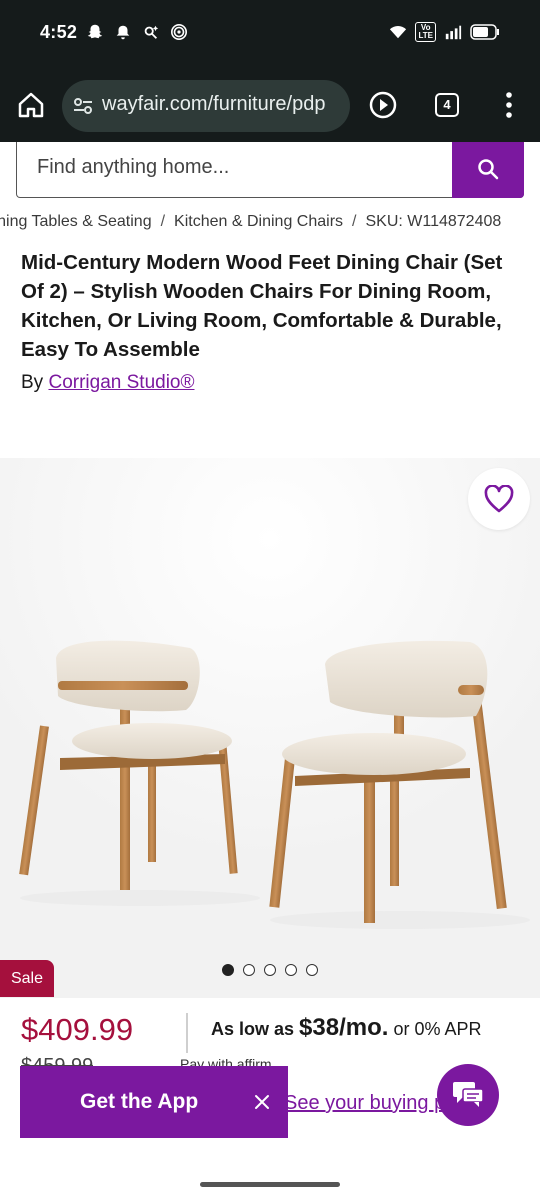 This screenshot has width=540, height=1200. What do you see at coordinates (139, 1102) in the screenshot?
I see `get-app-label: Get the App` at bounding box center [139, 1102].